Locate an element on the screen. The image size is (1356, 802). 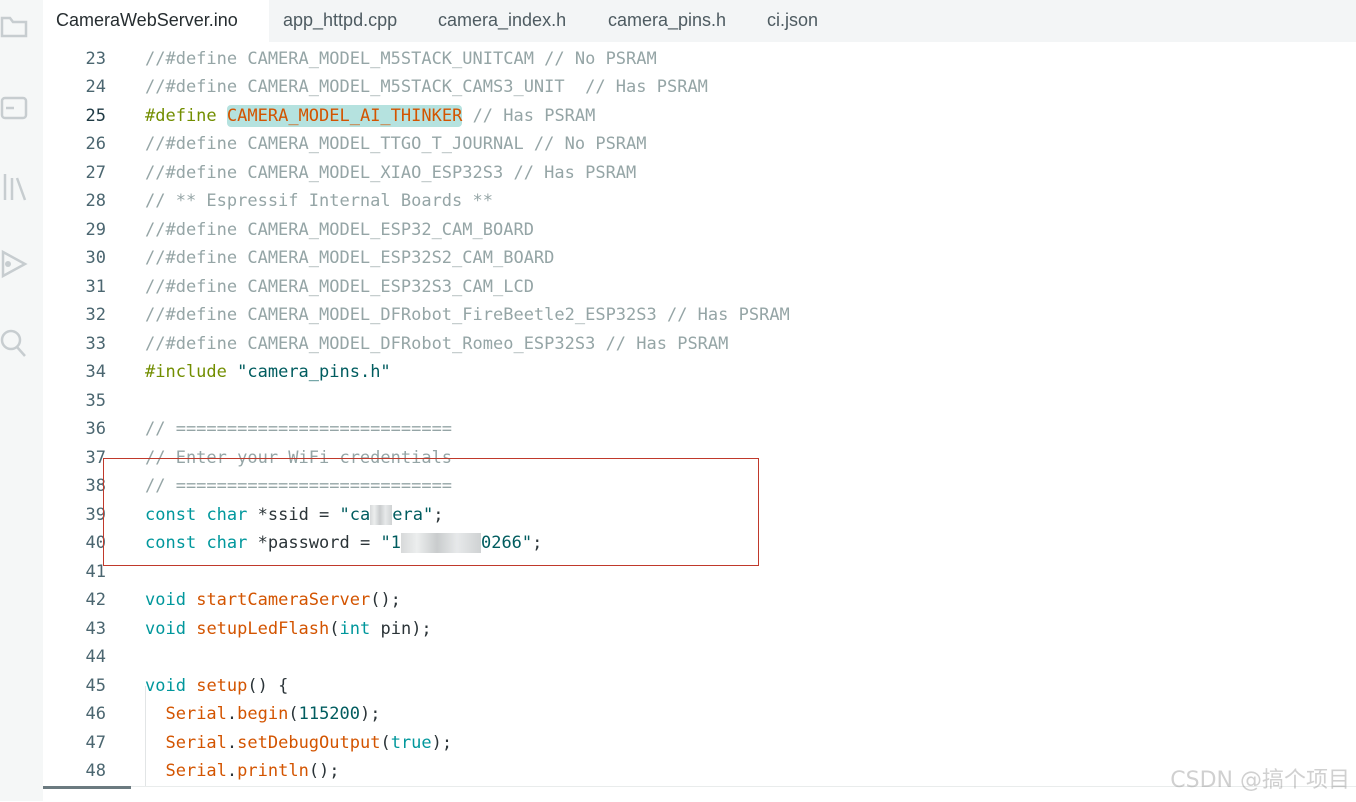
tab-app-httpd-cpp: app_httpd.cpp is located at coordinates (340, 21).